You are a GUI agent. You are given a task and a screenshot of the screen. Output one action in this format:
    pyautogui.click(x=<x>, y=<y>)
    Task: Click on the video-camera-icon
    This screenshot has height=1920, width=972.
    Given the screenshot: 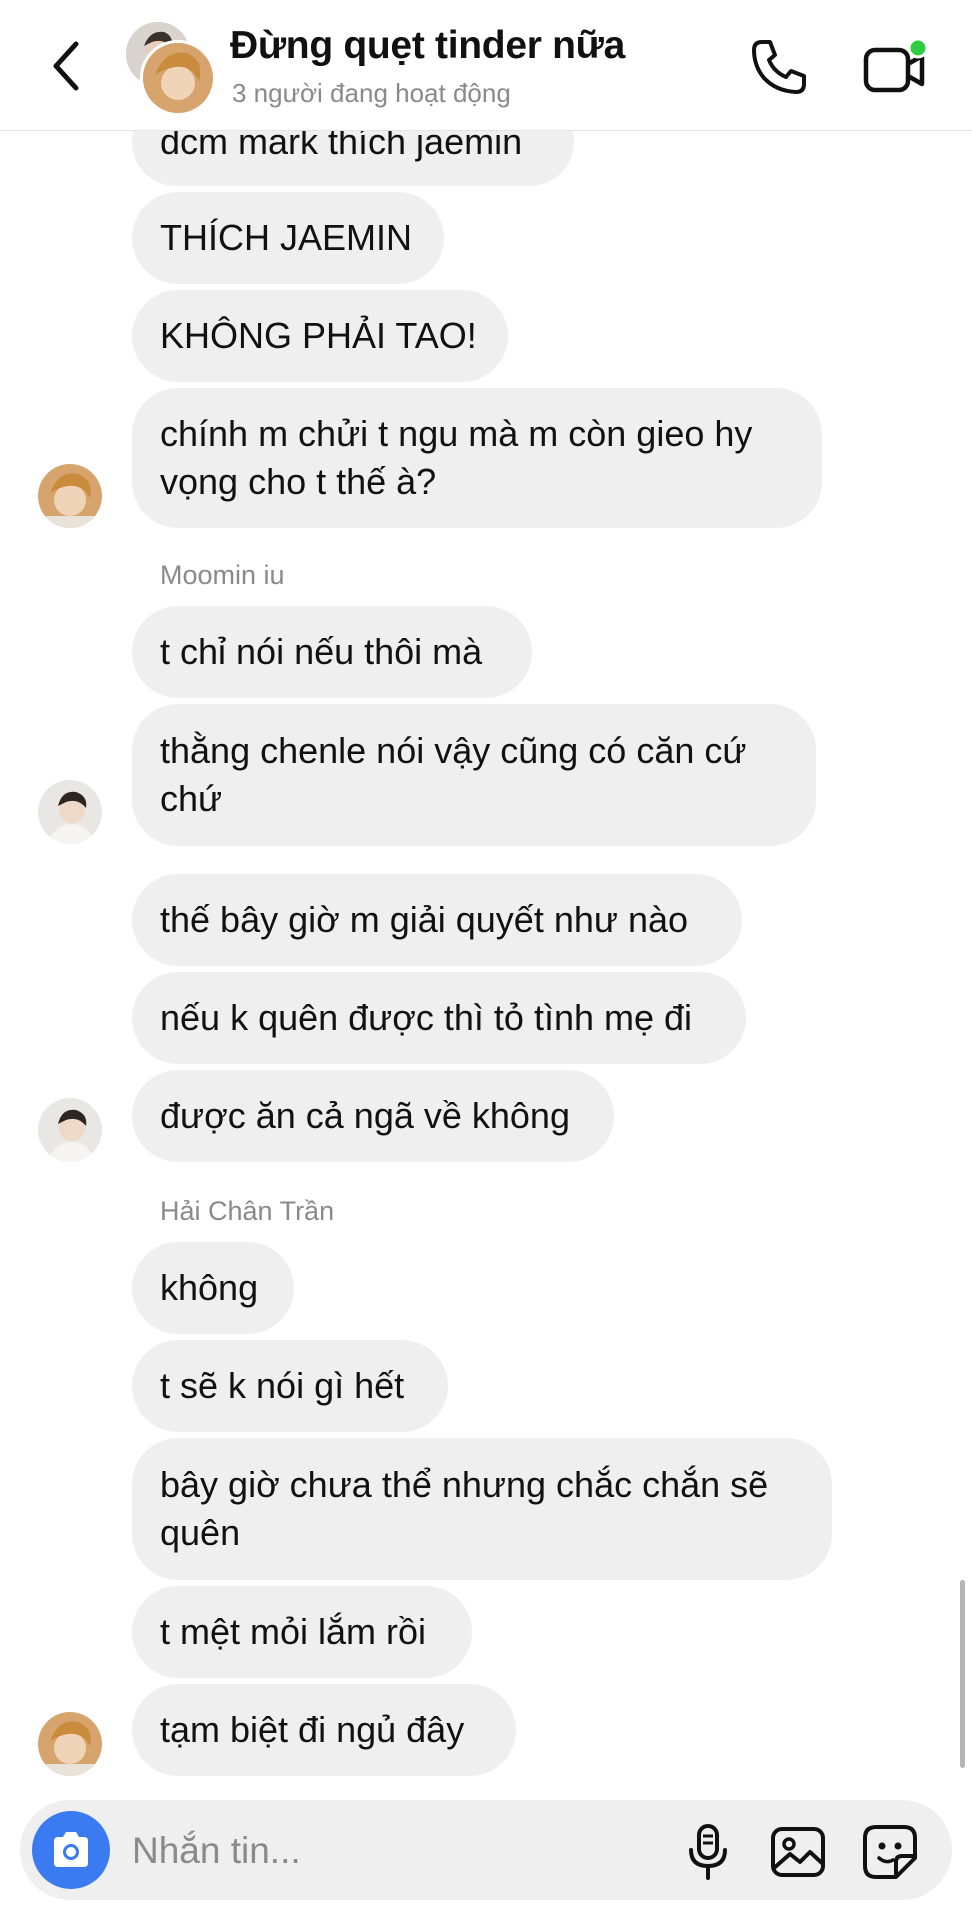 What is the action you would take?
    pyautogui.click(x=896, y=65)
    